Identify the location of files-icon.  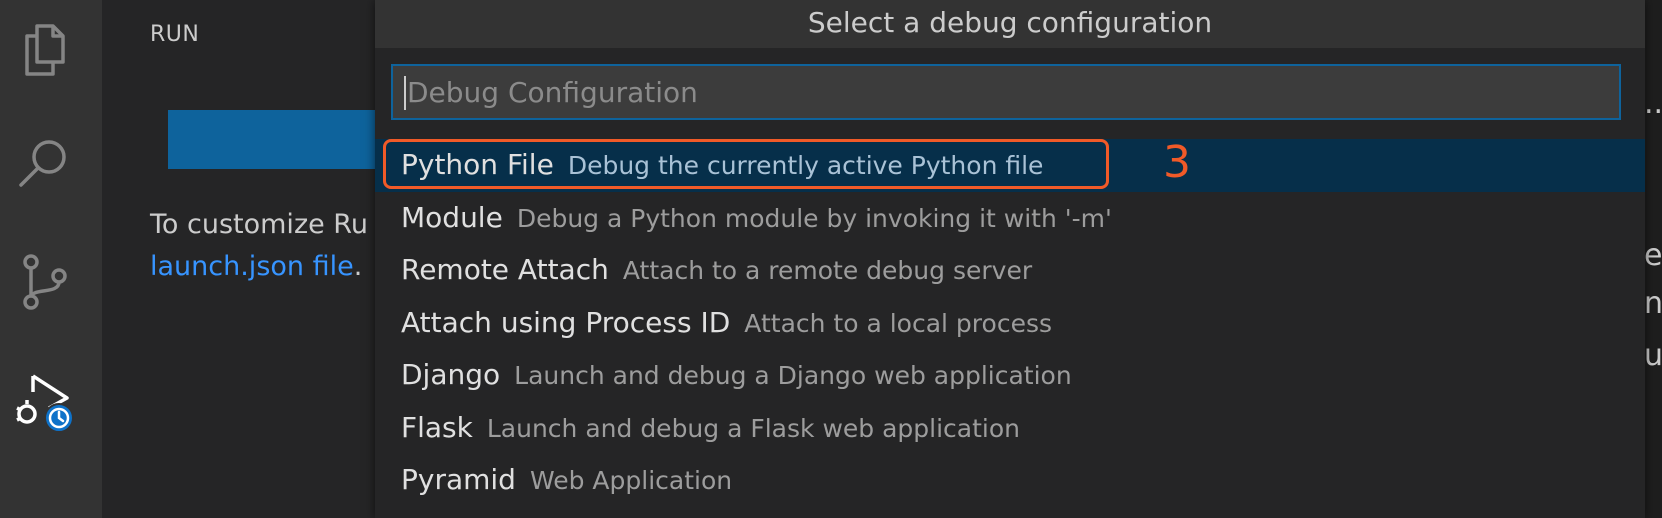
(45, 48).